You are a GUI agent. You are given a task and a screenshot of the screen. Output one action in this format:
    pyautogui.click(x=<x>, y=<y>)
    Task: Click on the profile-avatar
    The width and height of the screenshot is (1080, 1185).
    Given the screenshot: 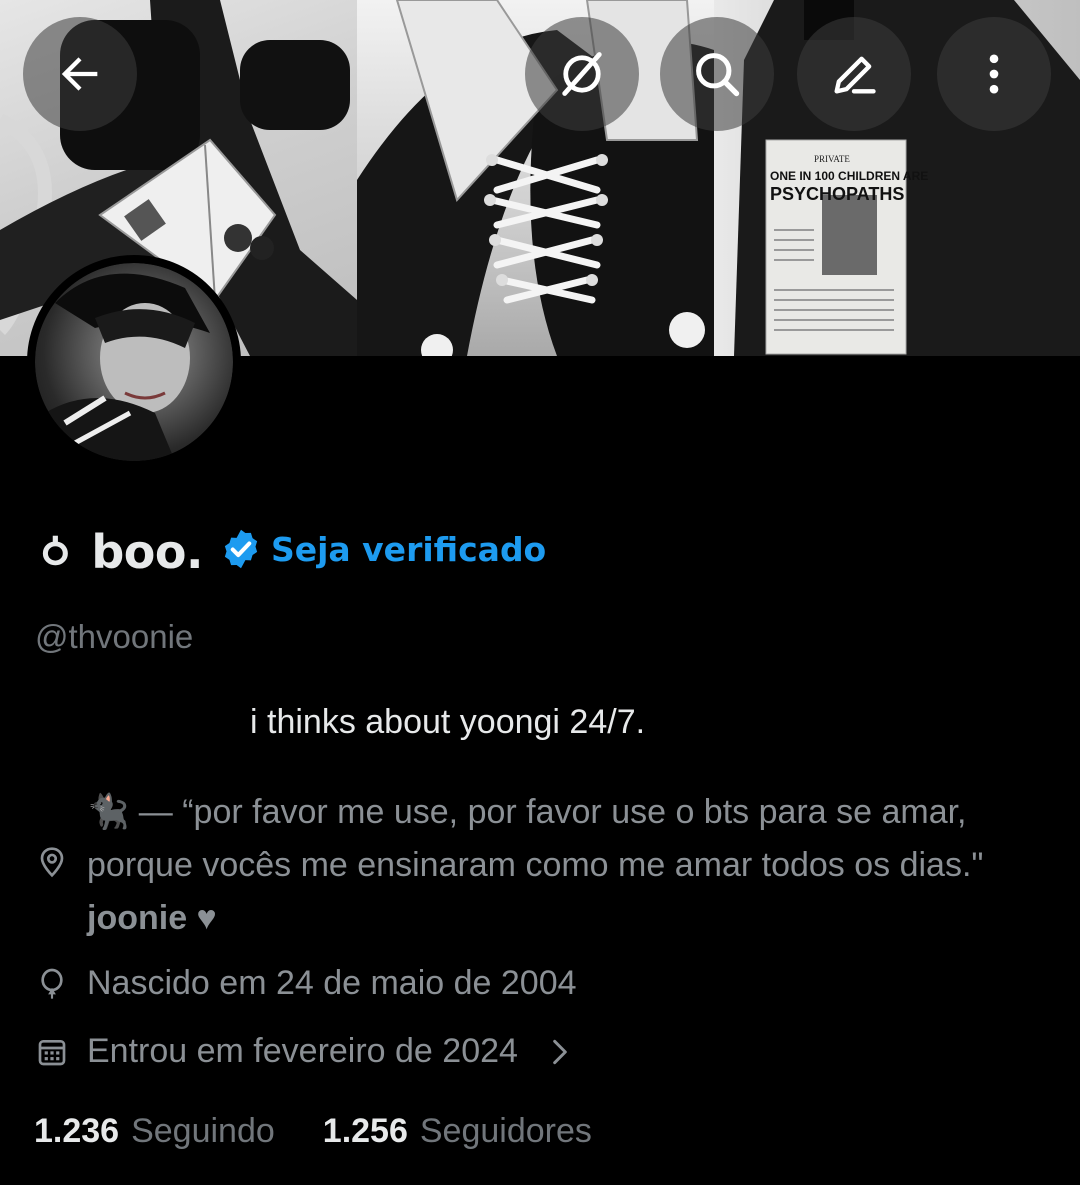 What is the action you would take?
    pyautogui.click(x=134, y=362)
    